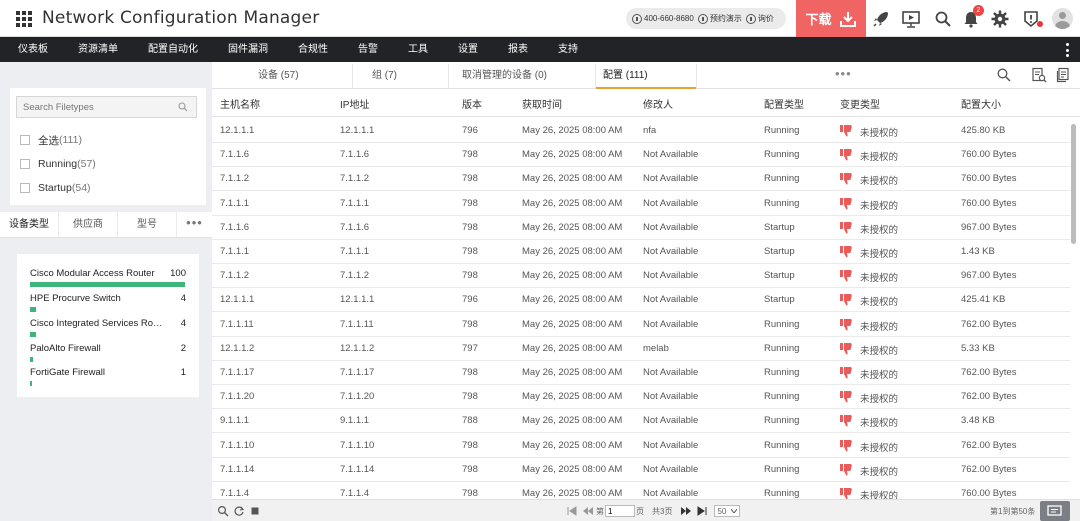 The image size is (1080, 521). What do you see at coordinates (237, 372) in the screenshot?
I see `cell-hostname: 7.1.1.17` at bounding box center [237, 372].